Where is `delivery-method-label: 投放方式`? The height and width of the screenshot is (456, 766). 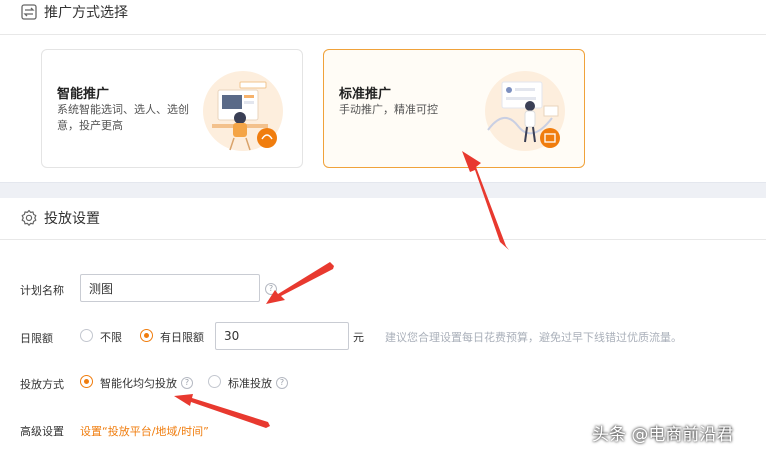 delivery-method-label: 投放方式 is located at coordinates (42, 384).